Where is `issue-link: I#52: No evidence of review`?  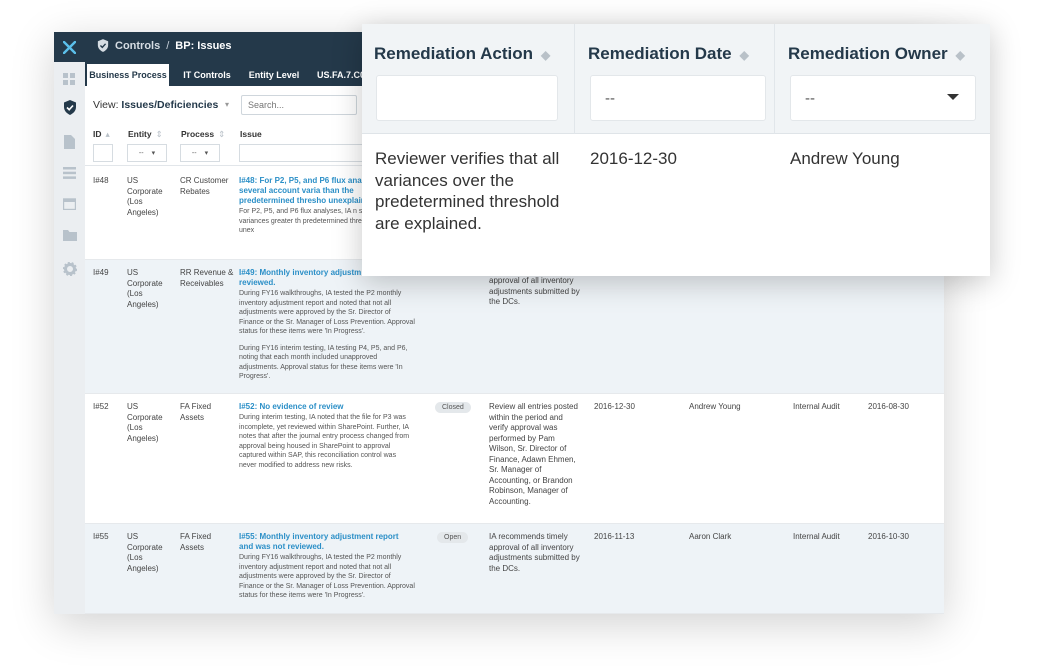 issue-link: I#52: No evidence of review is located at coordinates (325, 407).